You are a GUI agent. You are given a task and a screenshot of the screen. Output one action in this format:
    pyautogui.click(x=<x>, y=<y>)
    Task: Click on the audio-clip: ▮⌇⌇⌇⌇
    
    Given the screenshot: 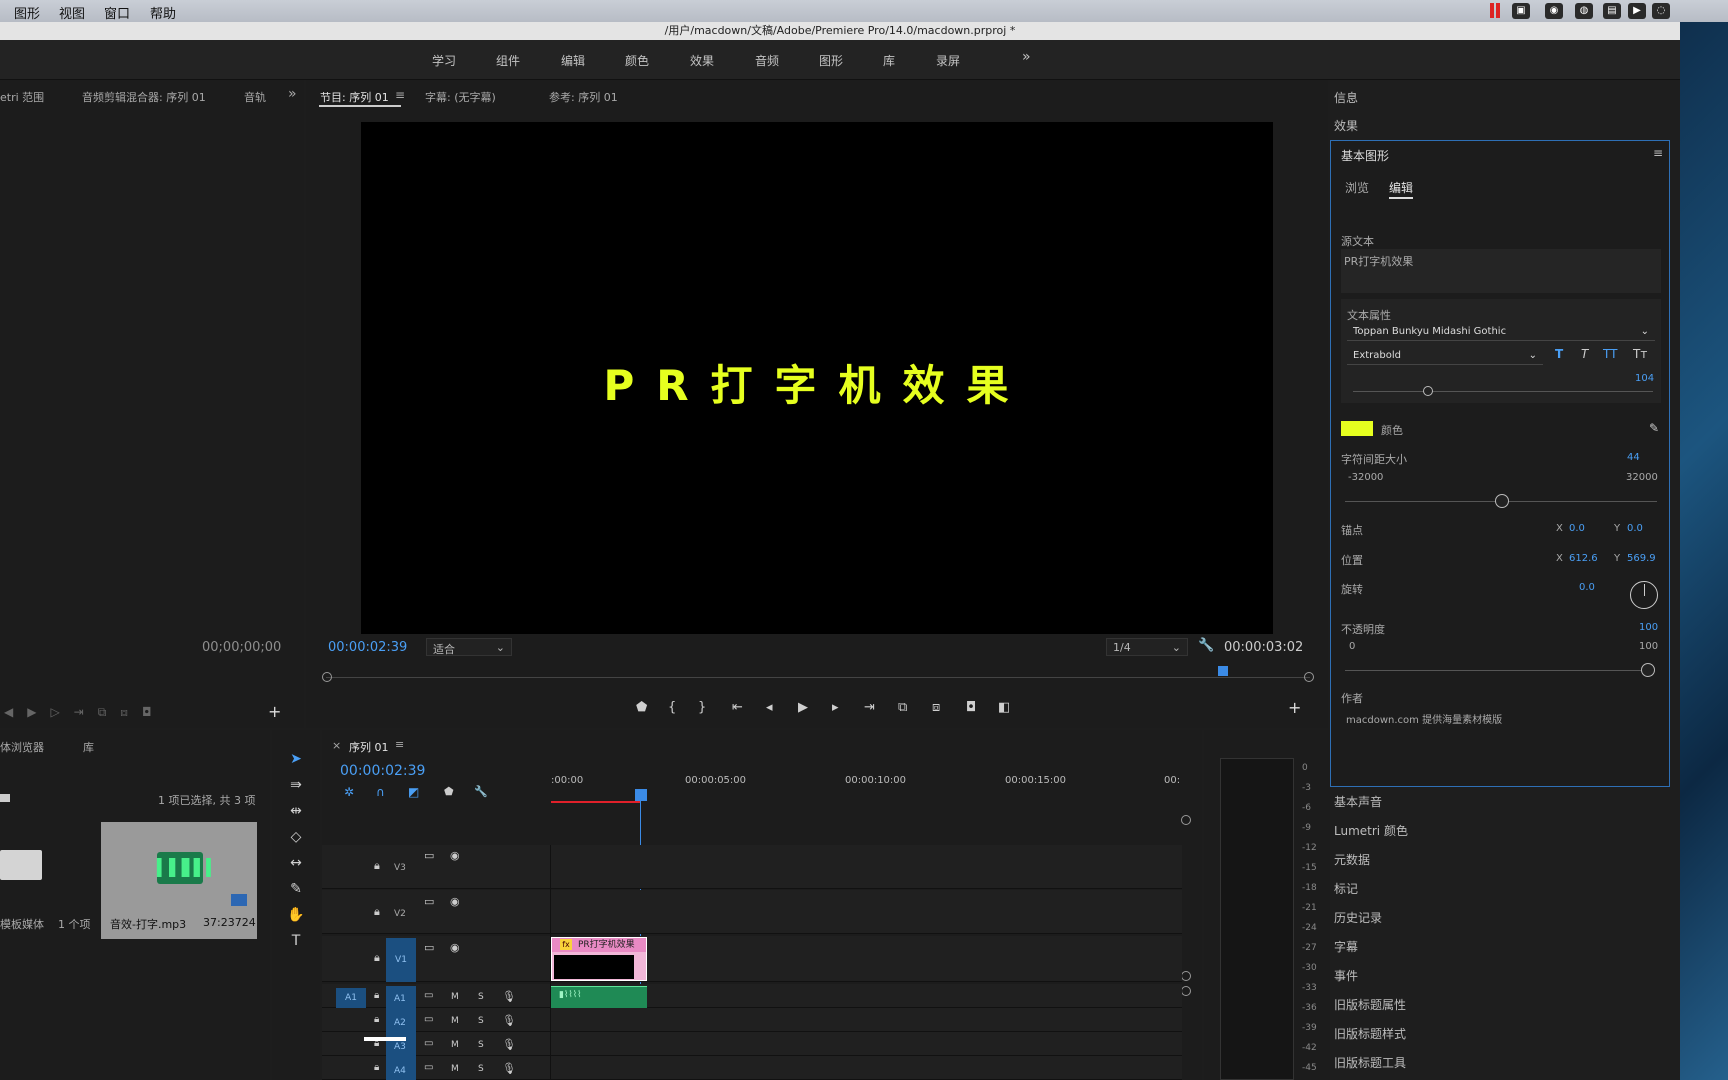 What is the action you would take?
    pyautogui.click(x=599, y=997)
    